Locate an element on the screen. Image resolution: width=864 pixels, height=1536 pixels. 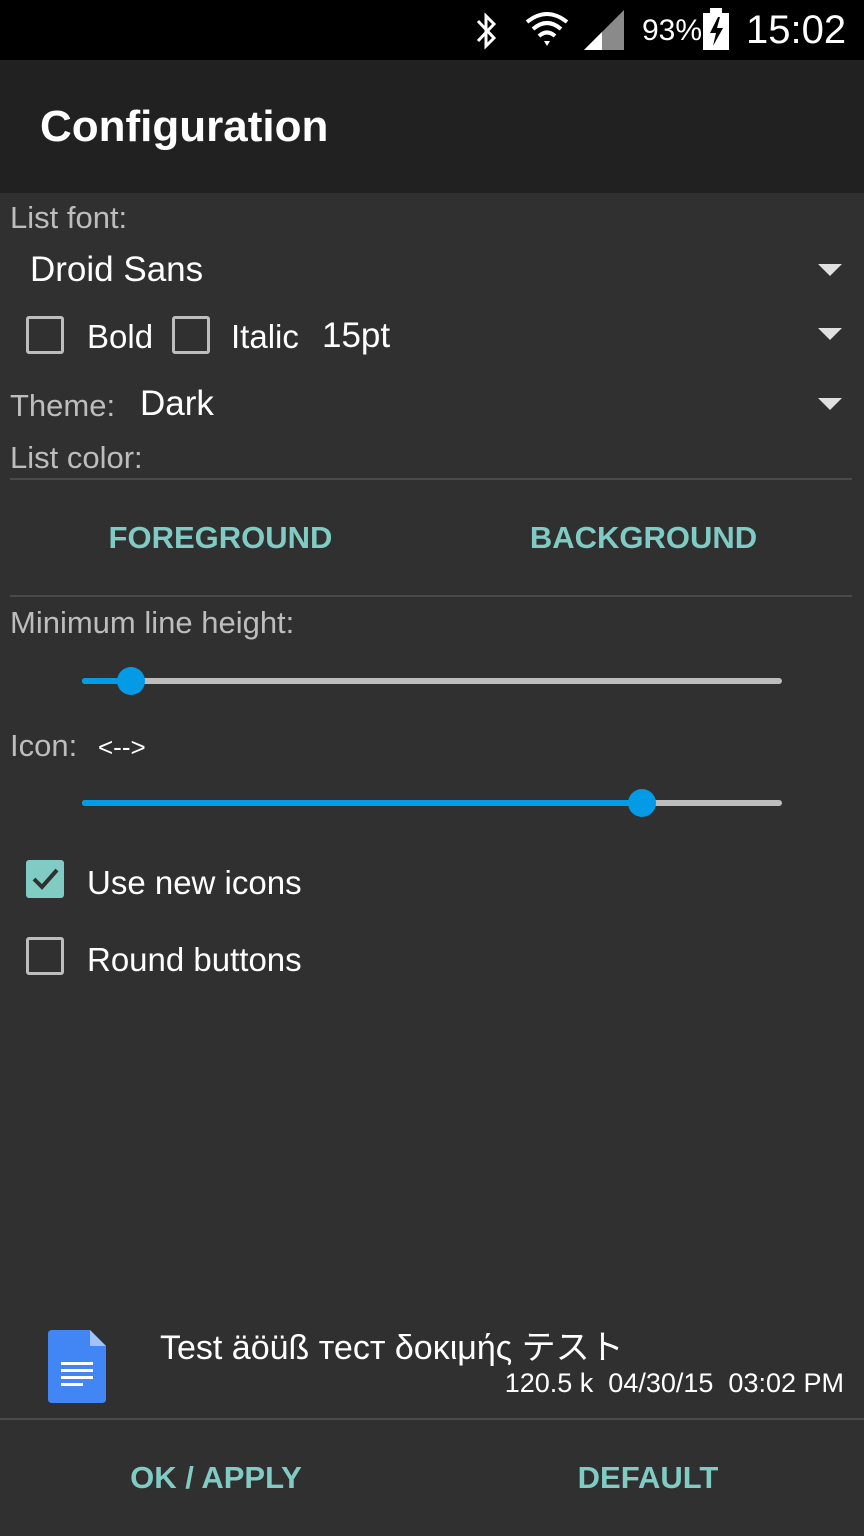
icon-slider-fill is located at coordinates (362, 803).